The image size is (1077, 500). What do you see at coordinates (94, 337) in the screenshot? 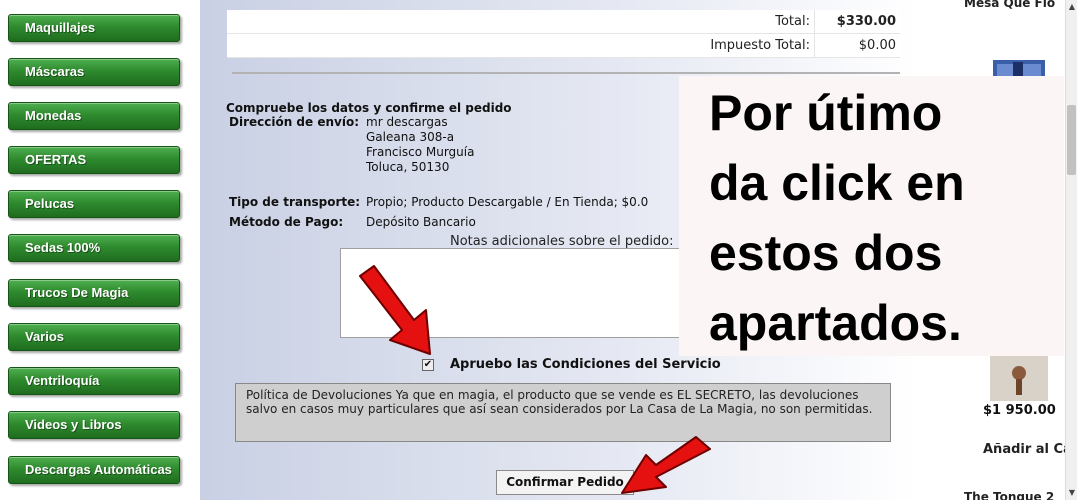
I see `category-button-varios: Varios` at bounding box center [94, 337].